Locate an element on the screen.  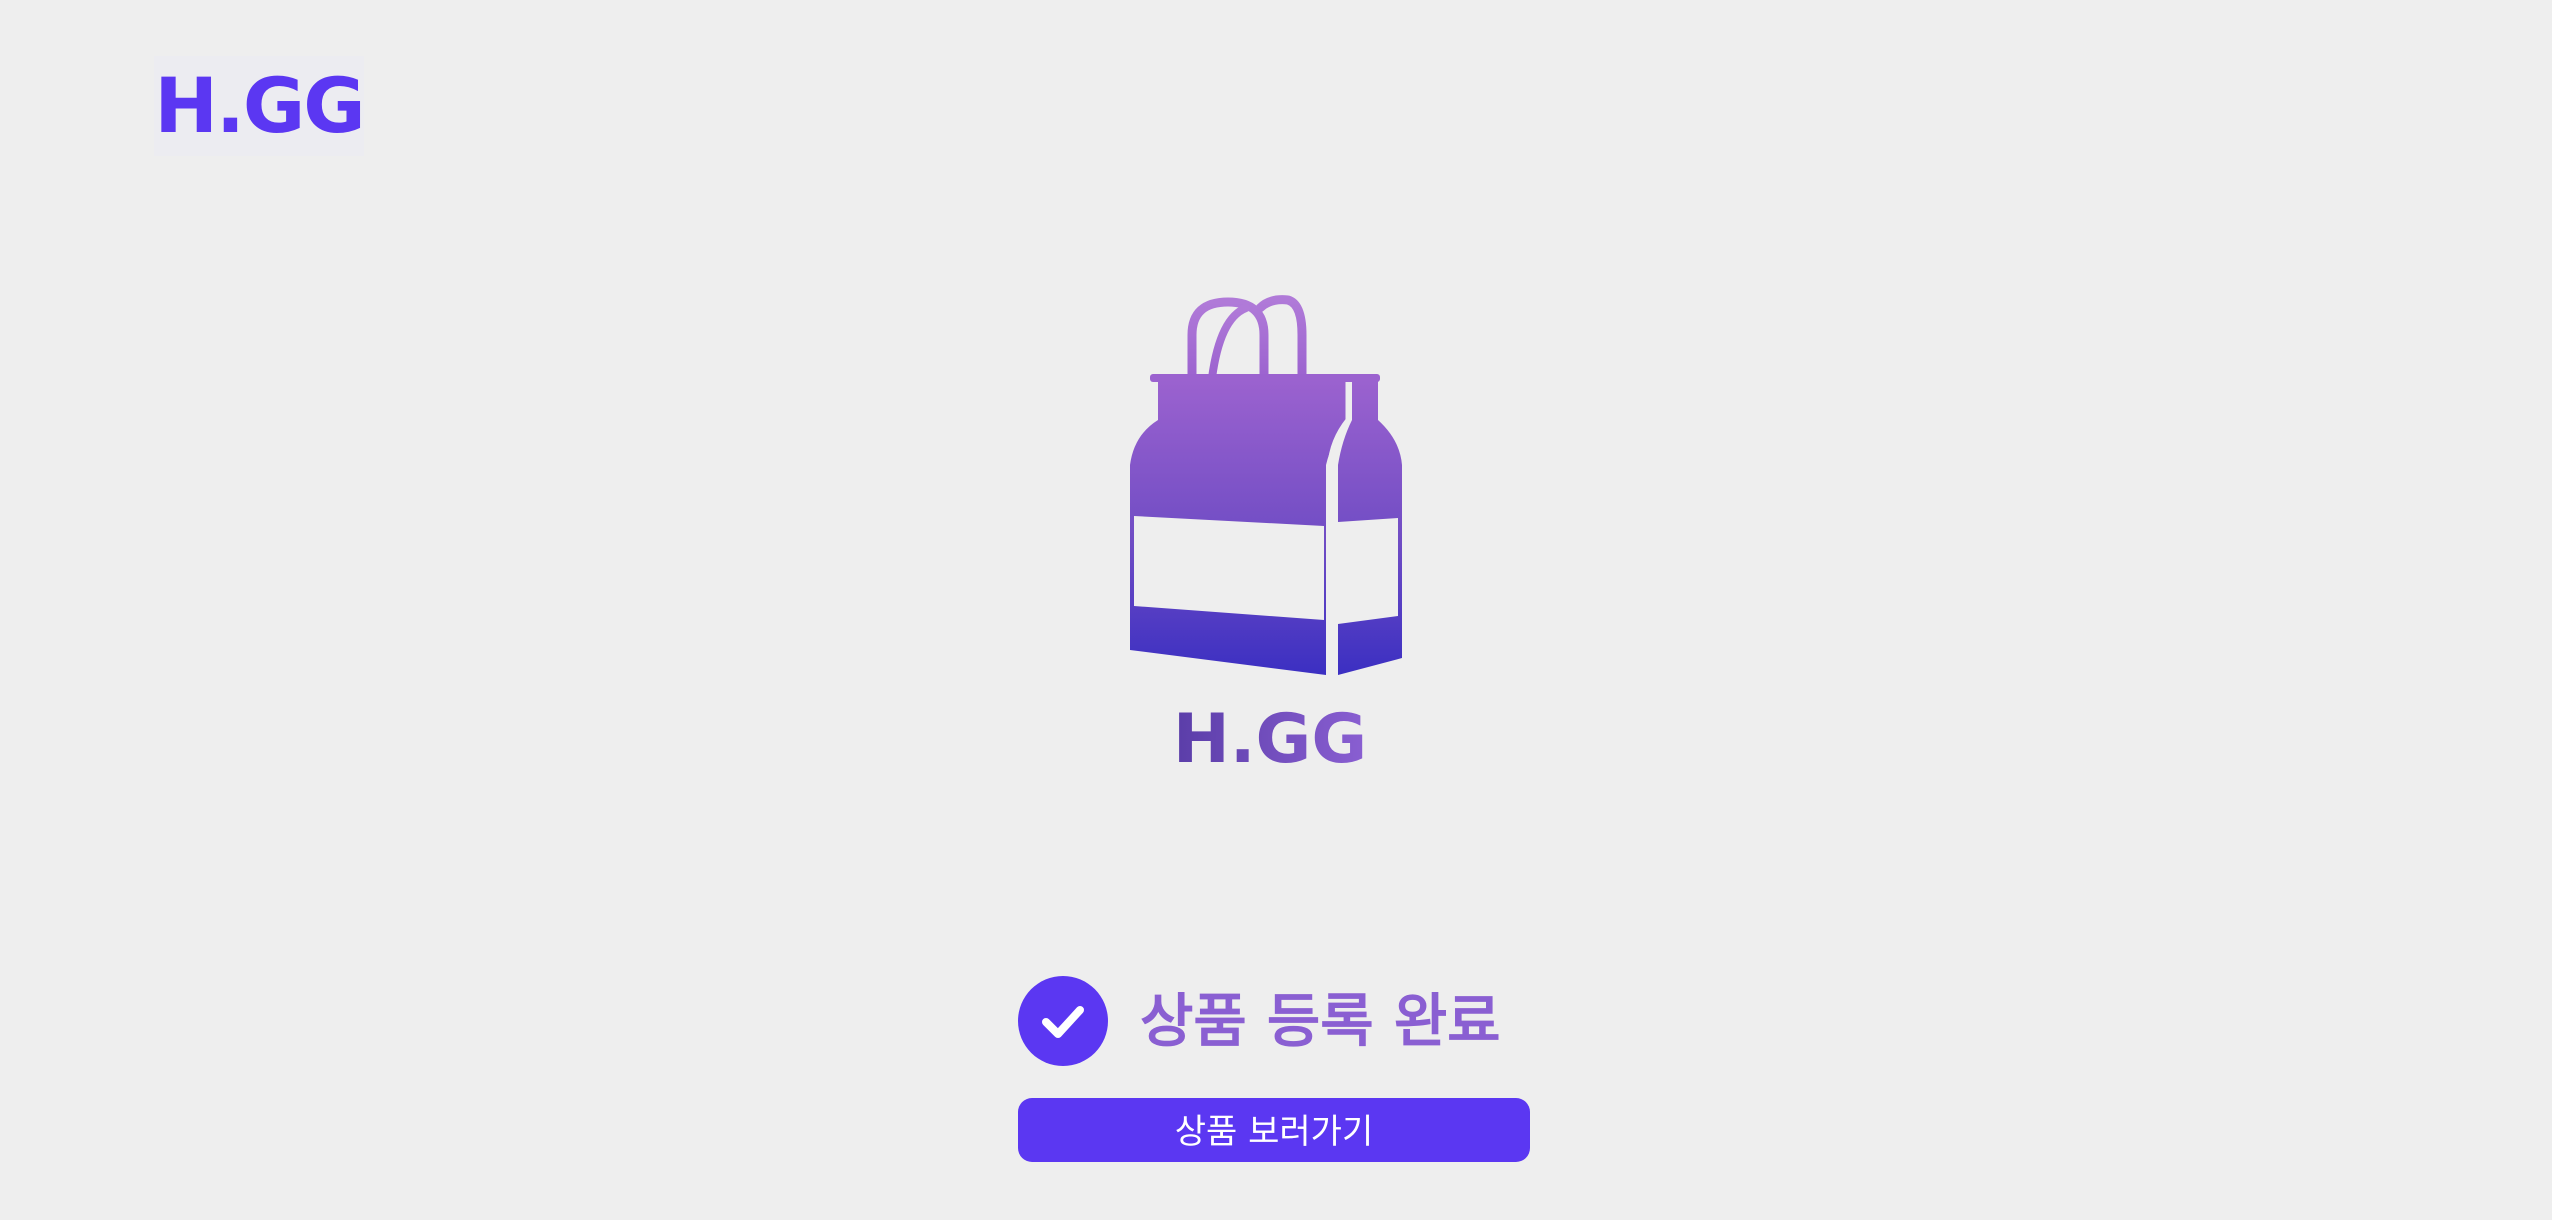
success-title: 상품 등록 완료 is located at coordinates (1320, 1021).